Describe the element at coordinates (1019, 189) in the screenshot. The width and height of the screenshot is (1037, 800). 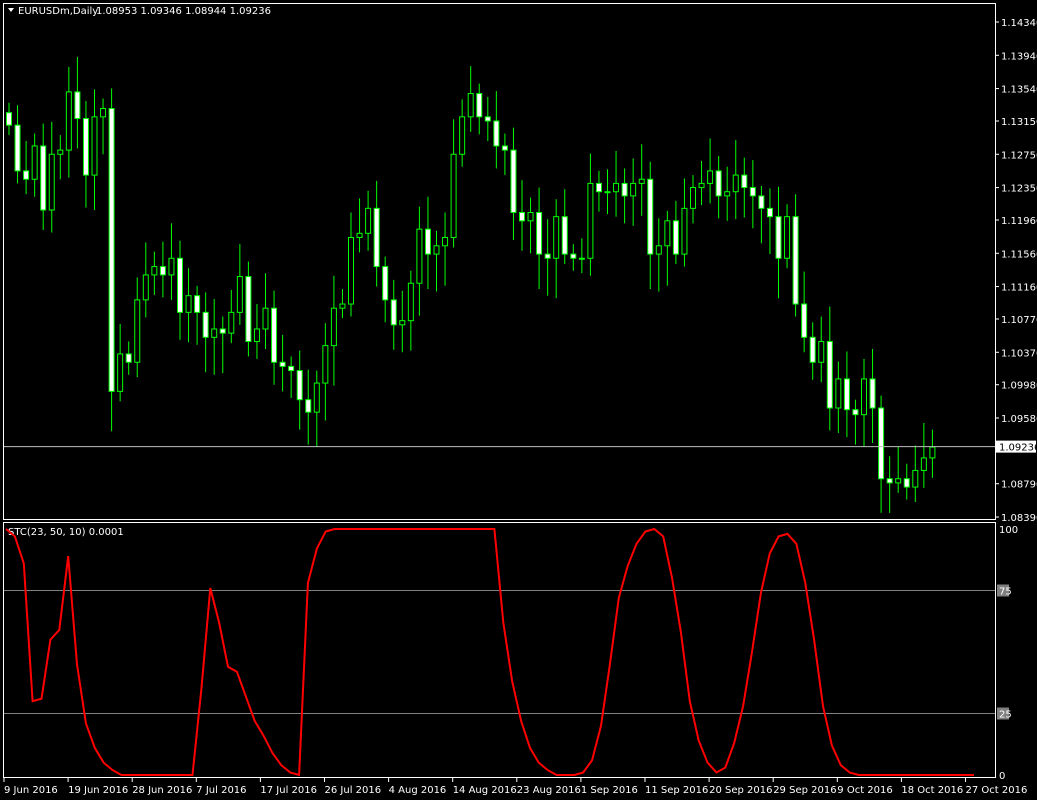
I see `price-tick-label: 1.12350` at that location.